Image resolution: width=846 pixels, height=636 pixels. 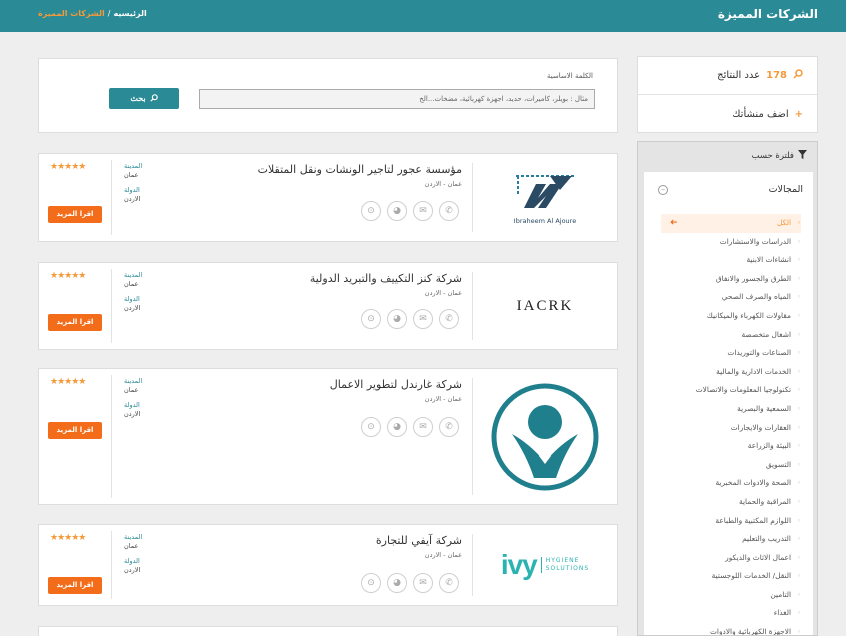 What do you see at coordinates (721, 613) in the screenshot?
I see `category-item: ◦ الغذاء` at bounding box center [721, 613].